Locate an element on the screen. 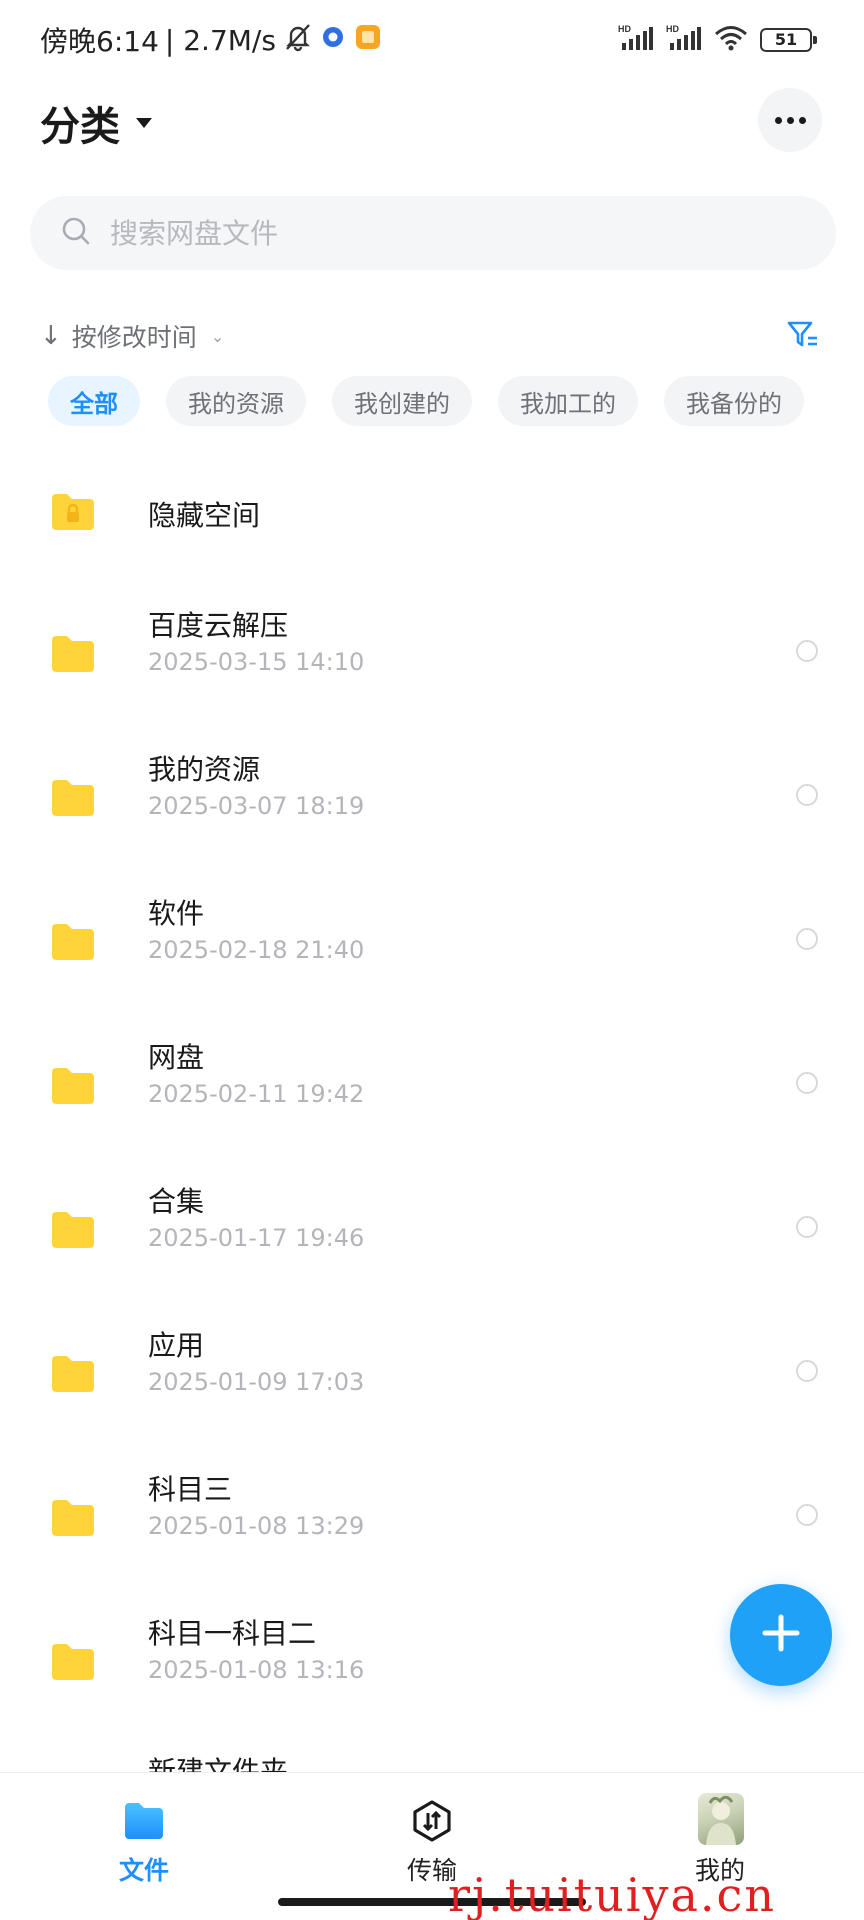  category-dropdown: 分类 is located at coordinates (96, 123).